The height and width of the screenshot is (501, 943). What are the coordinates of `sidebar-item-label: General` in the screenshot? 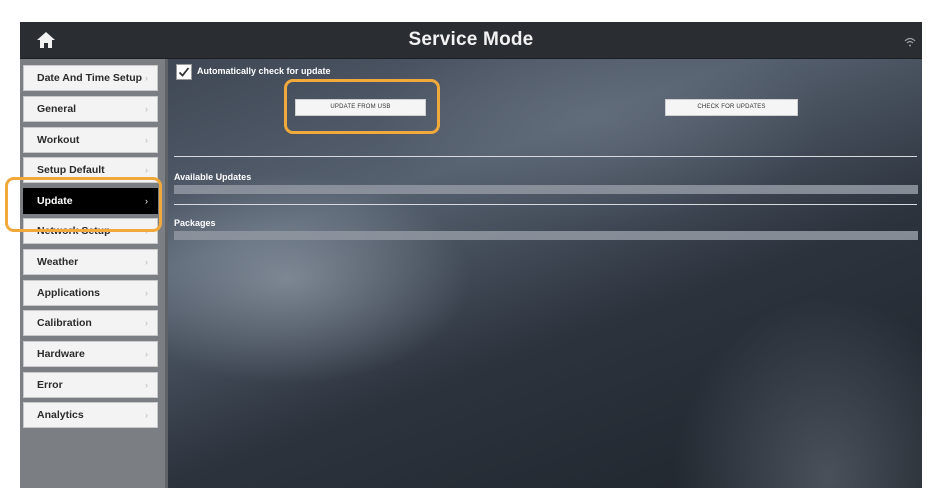 It's located at (57, 109).